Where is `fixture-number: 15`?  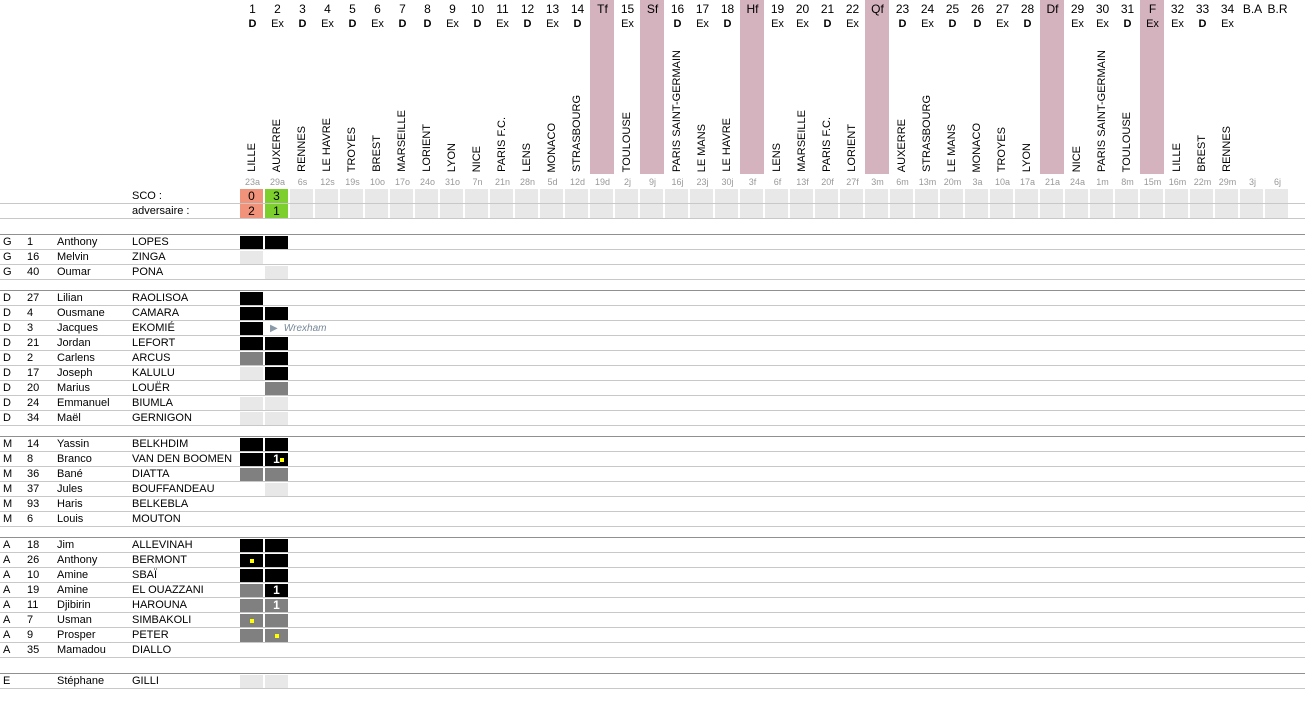 fixture-number: 15 is located at coordinates (627, 9).